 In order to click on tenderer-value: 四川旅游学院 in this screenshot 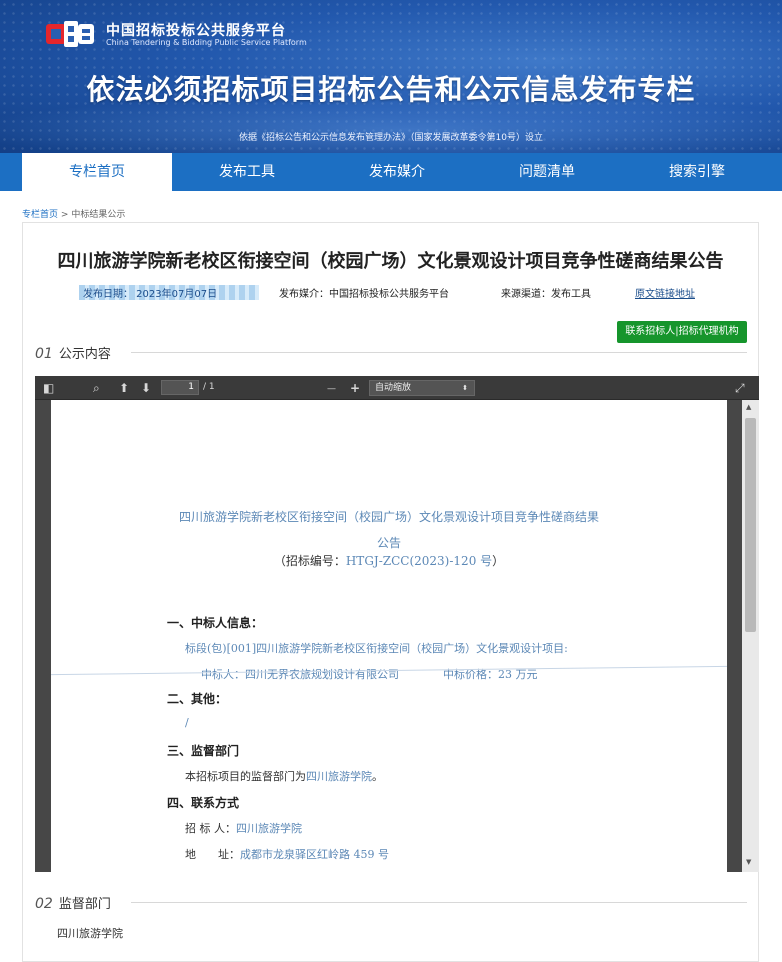, I will do `click(269, 828)`.